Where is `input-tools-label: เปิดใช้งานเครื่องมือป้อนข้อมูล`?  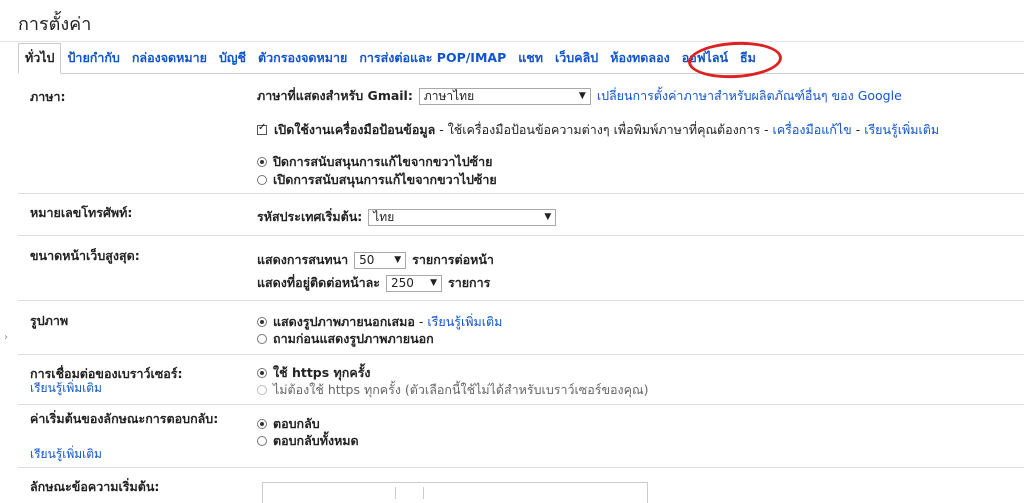
input-tools-label: เปิดใช้งานเครื่องมือป้อนข้อมูล is located at coordinates (355, 129).